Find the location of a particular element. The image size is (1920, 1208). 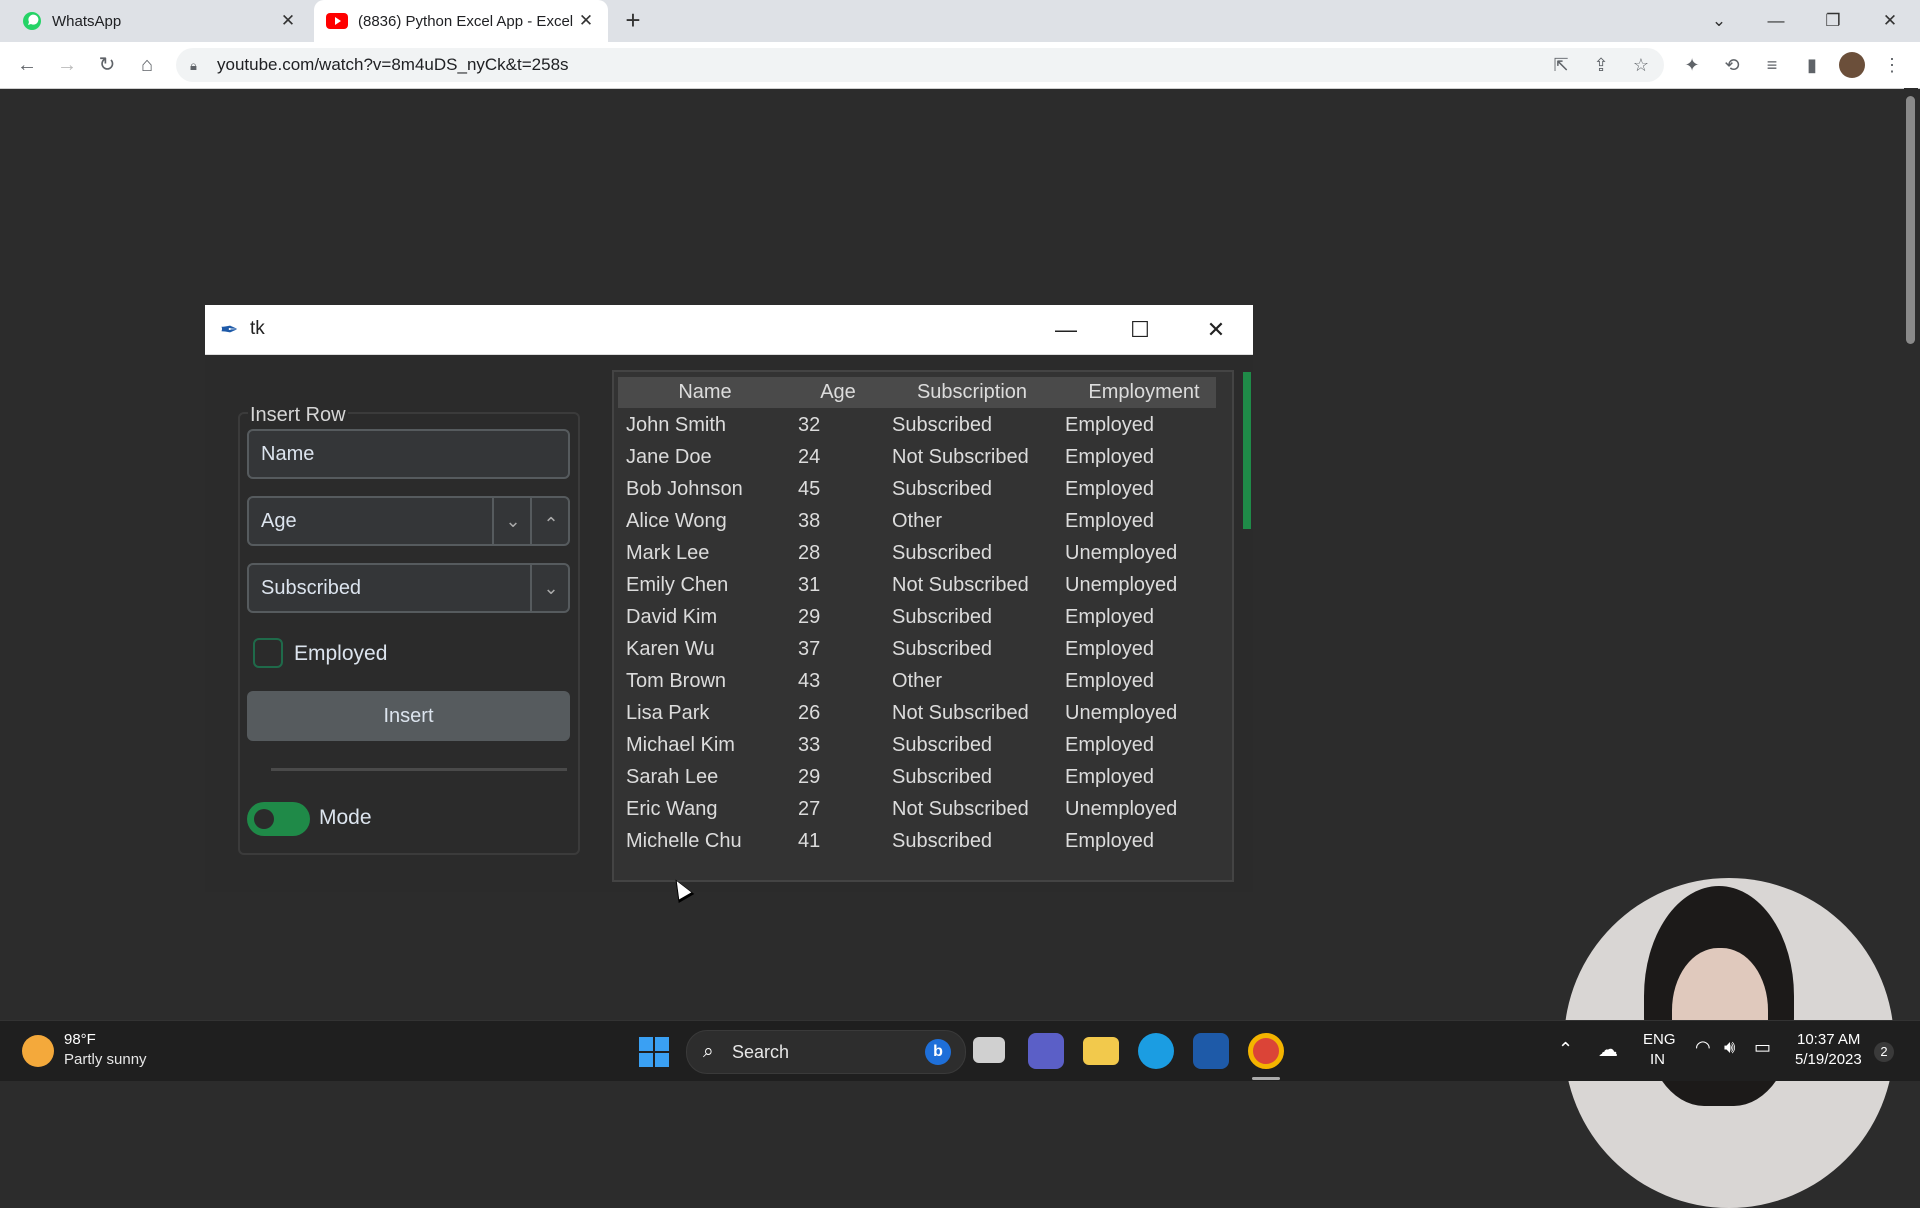

table-cell: Lisa Park is located at coordinates (668, 713).